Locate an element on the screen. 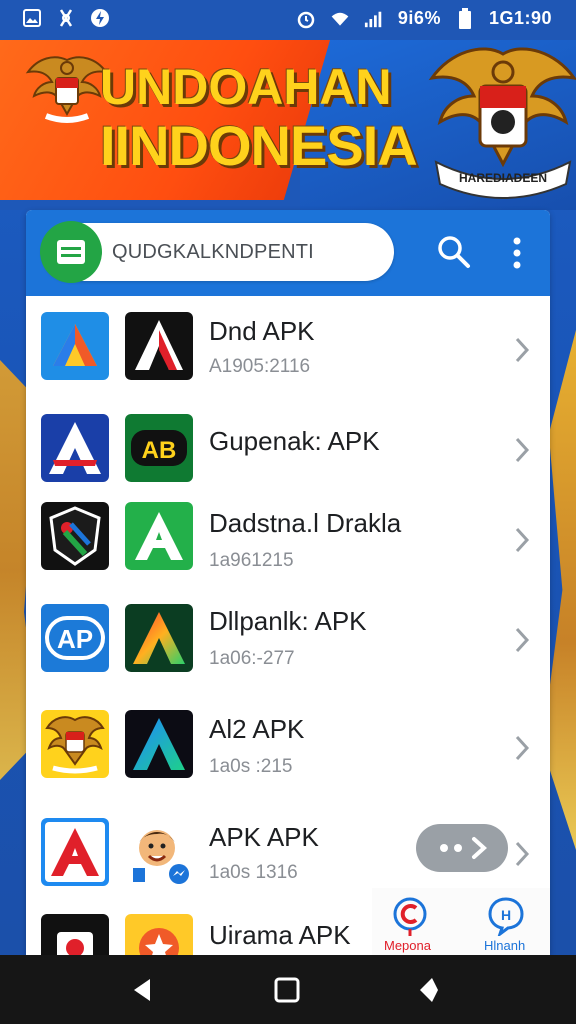 This screenshot has width=576, height=1024. app-title: Dadstna.l Drakla is located at coordinates (305, 523).